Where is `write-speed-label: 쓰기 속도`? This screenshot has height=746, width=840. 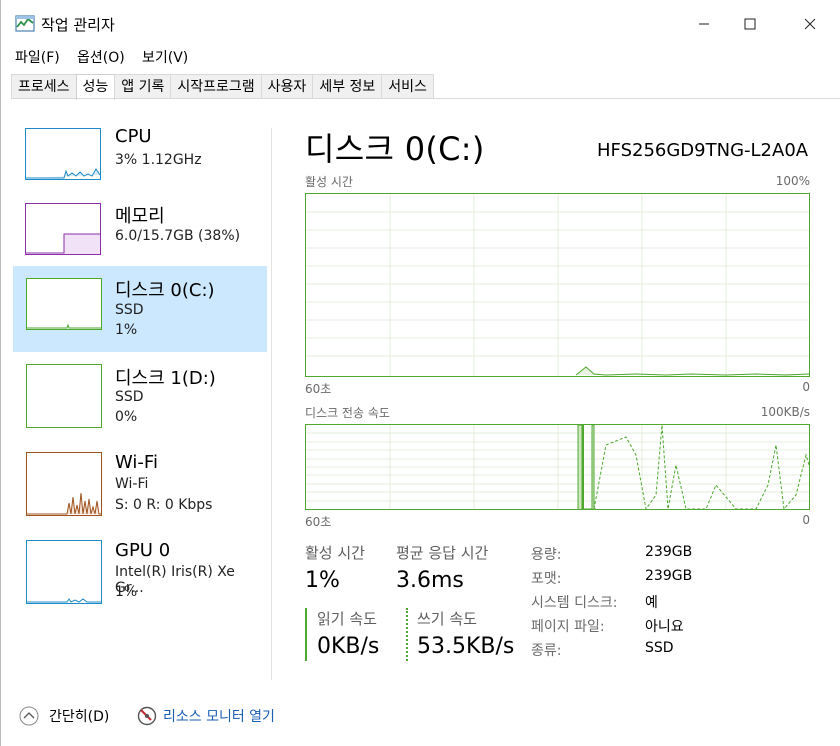 write-speed-label: 쓰기 속도 is located at coordinates (447, 619).